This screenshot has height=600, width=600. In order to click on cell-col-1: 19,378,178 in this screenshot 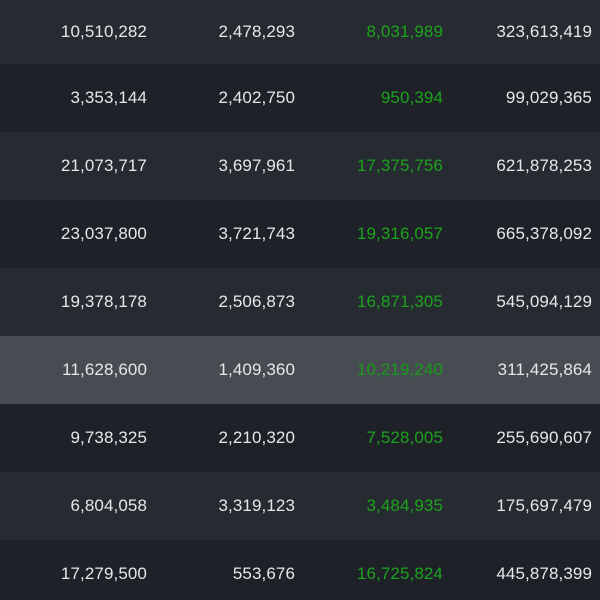, I will do `click(103, 301)`.